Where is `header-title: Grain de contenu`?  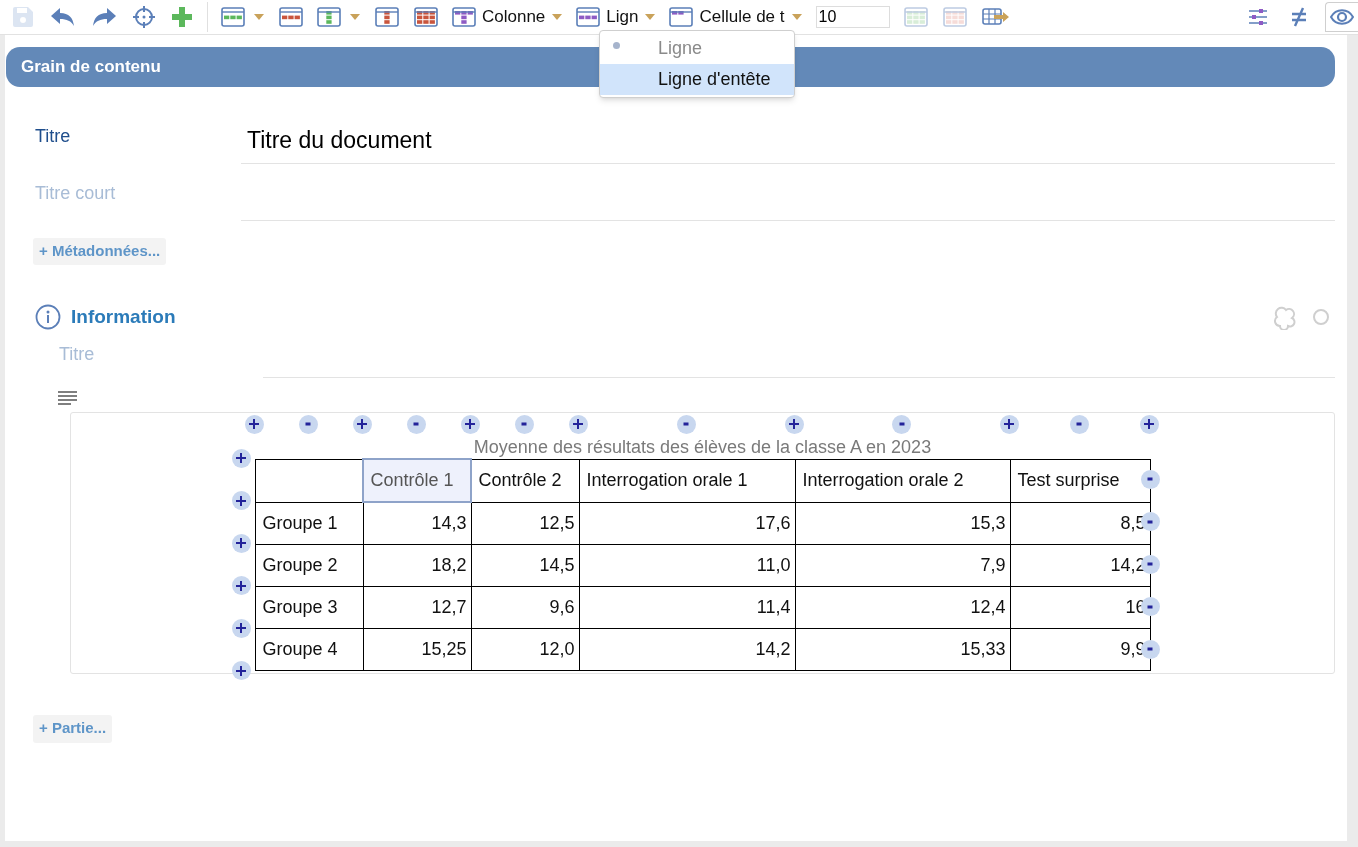 header-title: Grain de contenu is located at coordinates (91, 67).